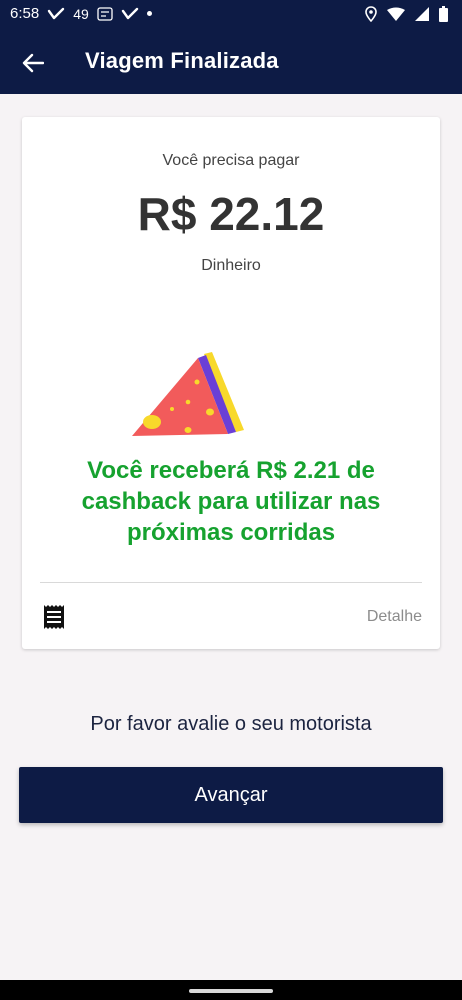 This screenshot has width=462, height=1000. What do you see at coordinates (231, 724) in the screenshot?
I see `rate-driver-prompt: Por favor avalie o seu motorista` at bounding box center [231, 724].